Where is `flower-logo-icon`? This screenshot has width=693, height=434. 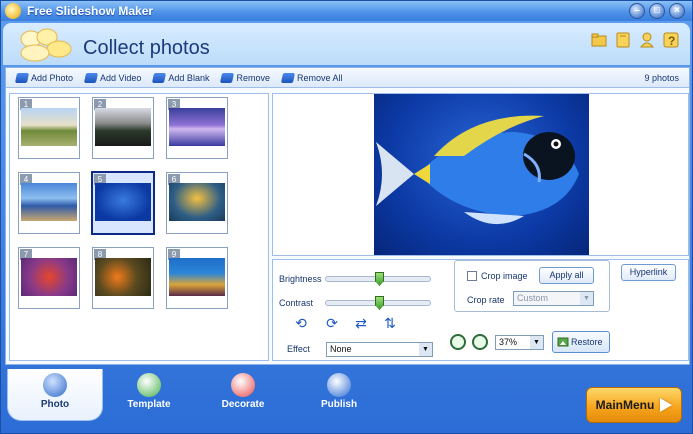 flower-logo-icon is located at coordinates (46, 45).